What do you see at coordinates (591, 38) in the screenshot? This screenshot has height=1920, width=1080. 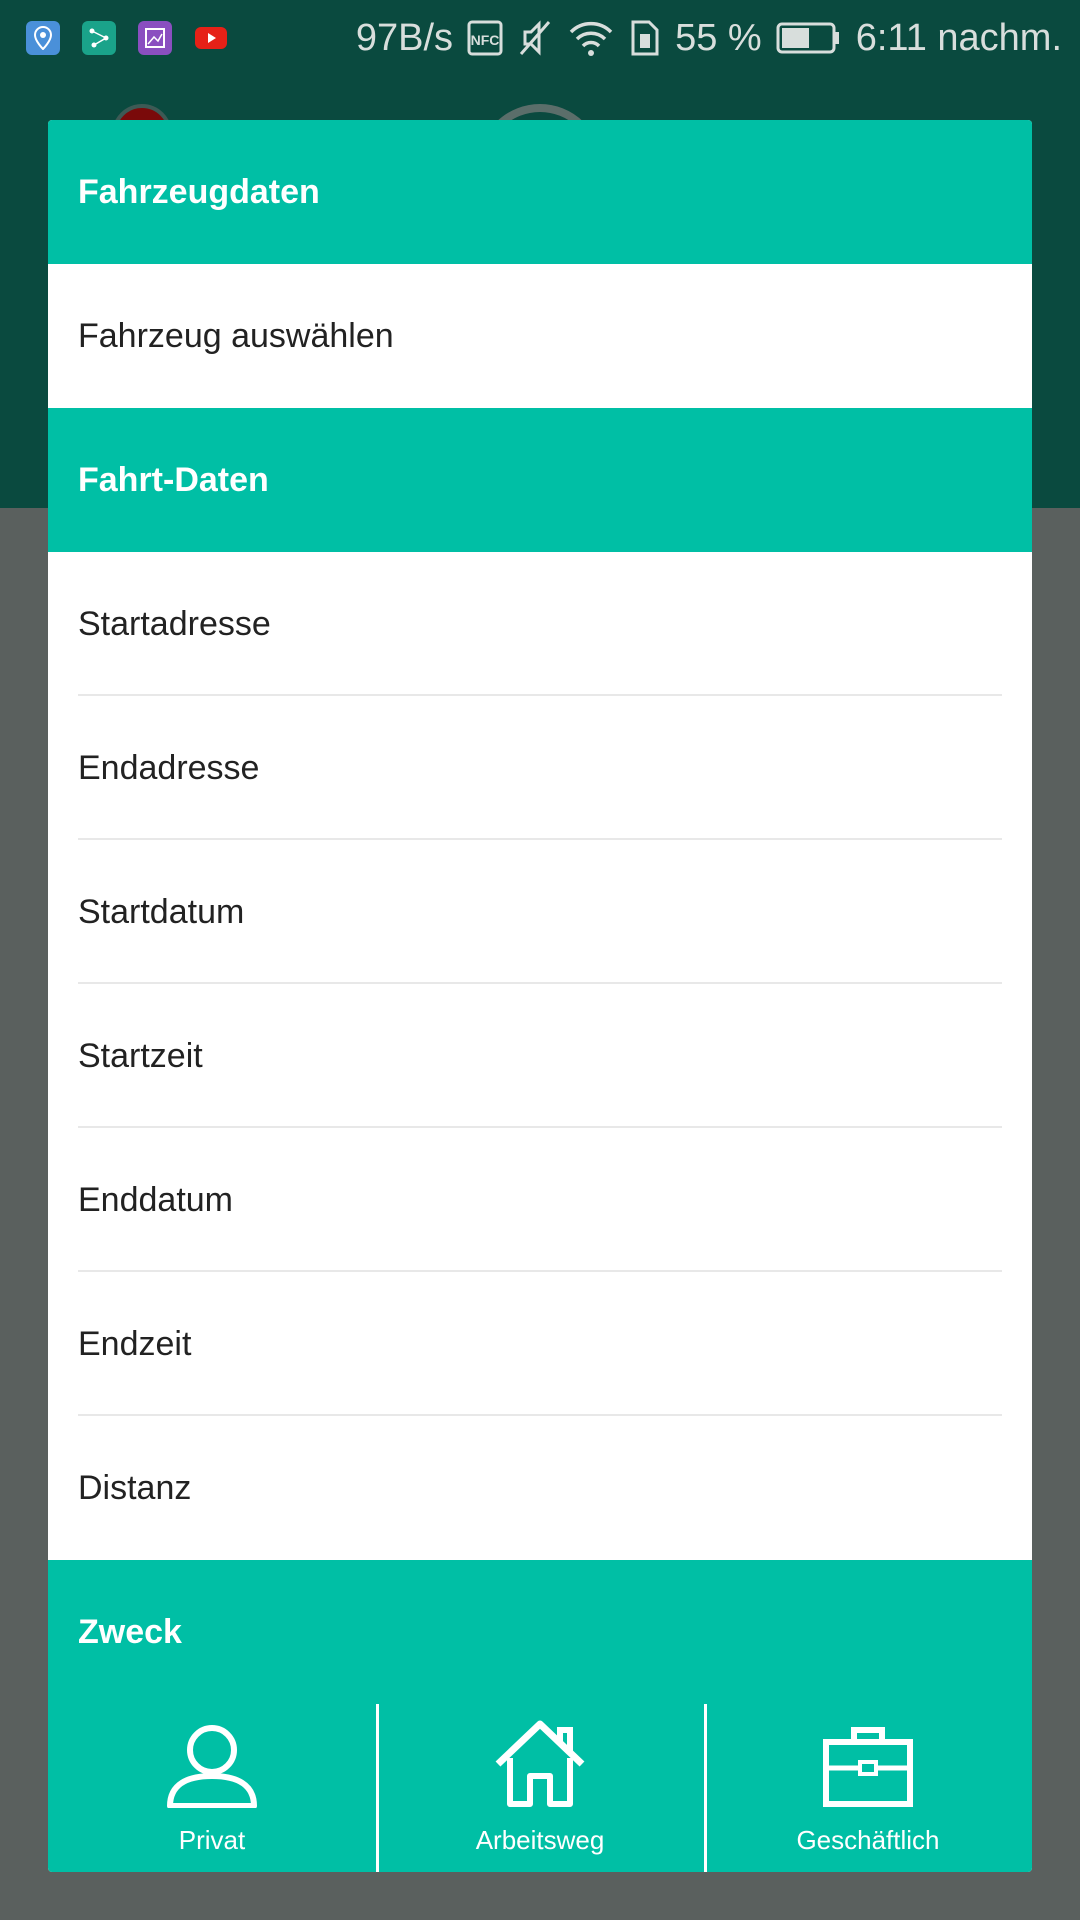 I see `wifi-icon` at bounding box center [591, 38].